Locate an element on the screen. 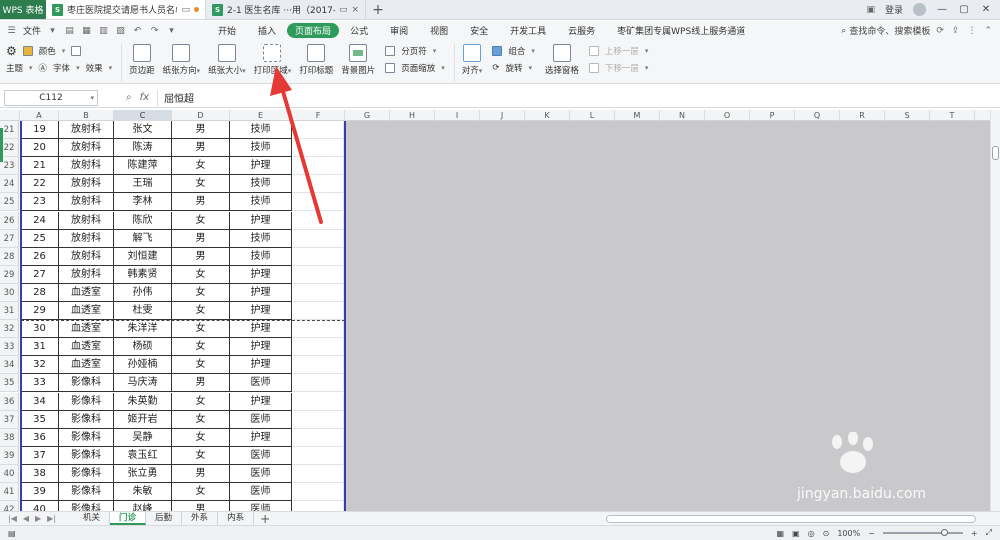  table-cell-name: 解飞 is located at coordinates (143, 239).